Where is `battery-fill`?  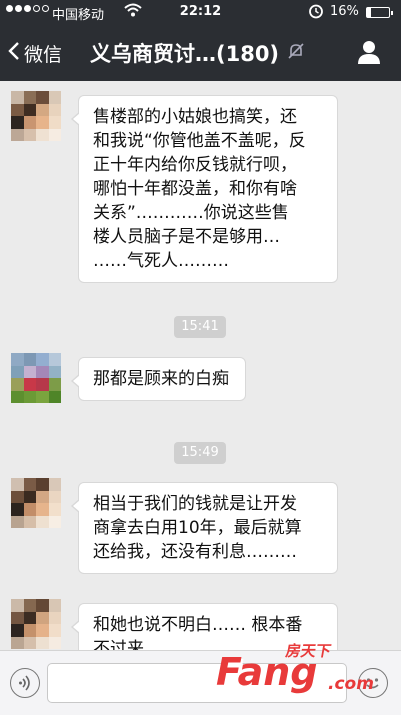 battery-fill is located at coordinates (369, 12).